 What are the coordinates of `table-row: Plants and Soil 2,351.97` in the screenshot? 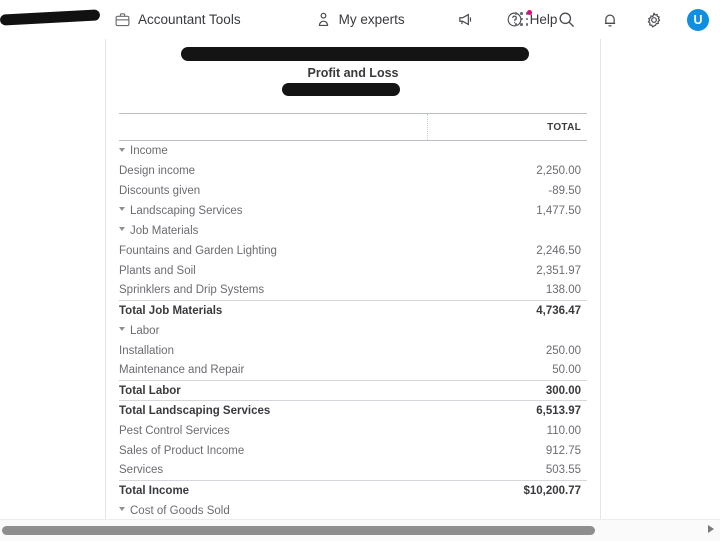 It's located at (353, 271).